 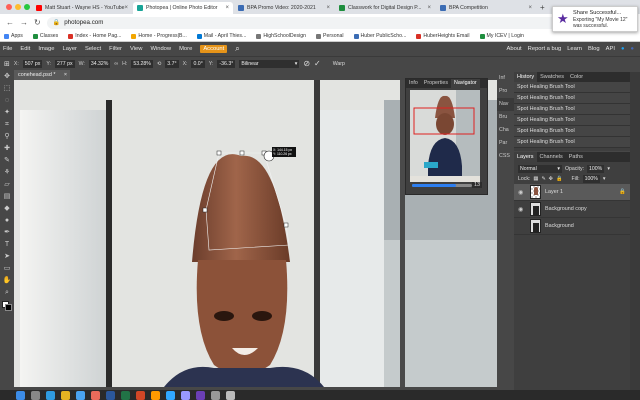 I want to click on crop-tool-icon: ⌗, so click(x=7, y=125).